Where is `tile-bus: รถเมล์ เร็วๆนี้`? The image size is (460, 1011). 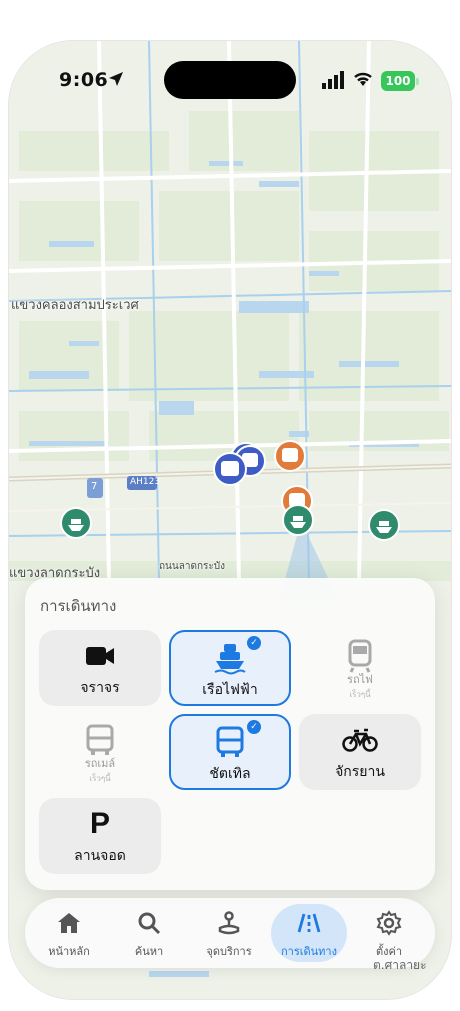 tile-bus: รถเมล์ เร็วๆนี้ is located at coordinates (100, 752).